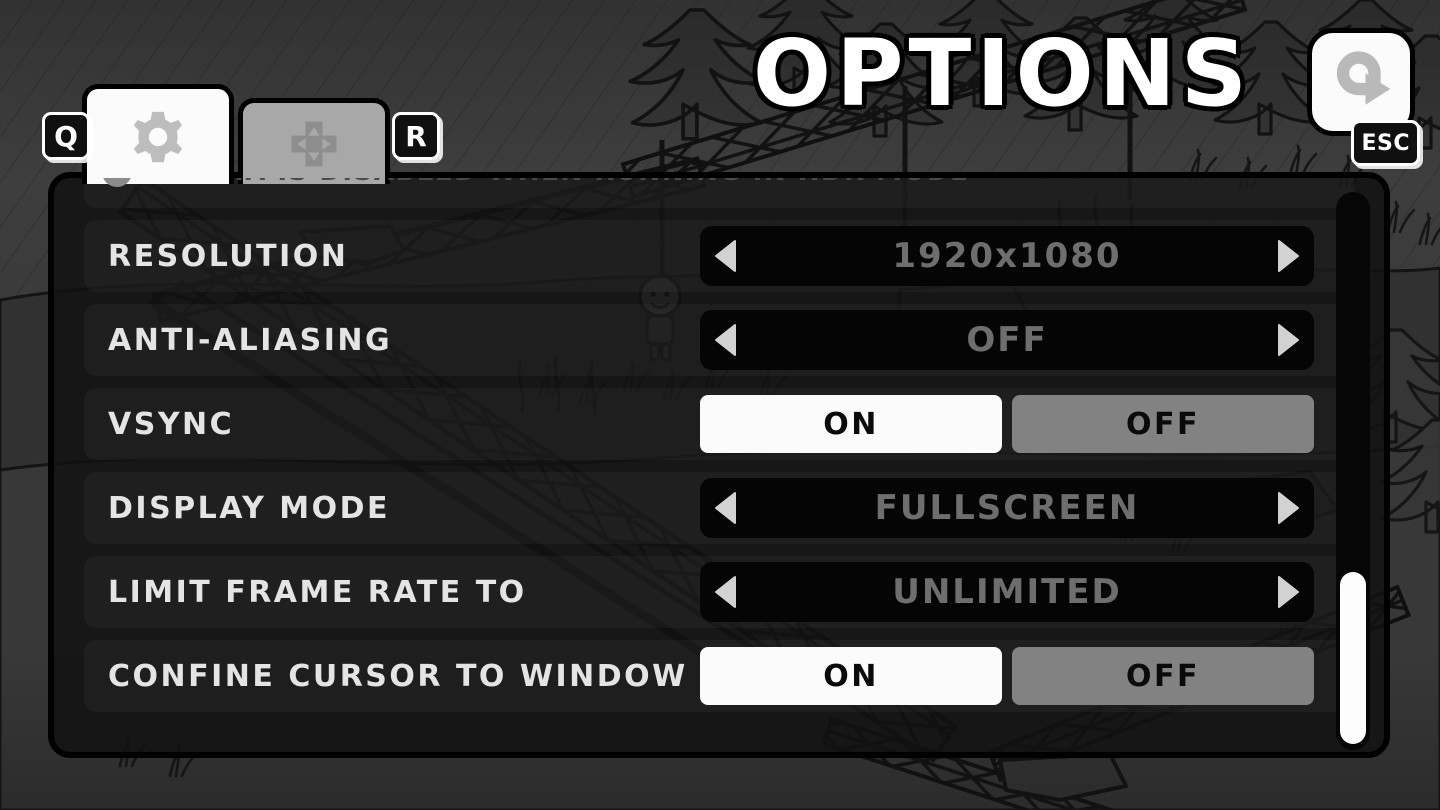 The width and height of the screenshot is (1440, 810). What do you see at coordinates (314, 144) in the screenshot?
I see `dpad-icon` at bounding box center [314, 144].